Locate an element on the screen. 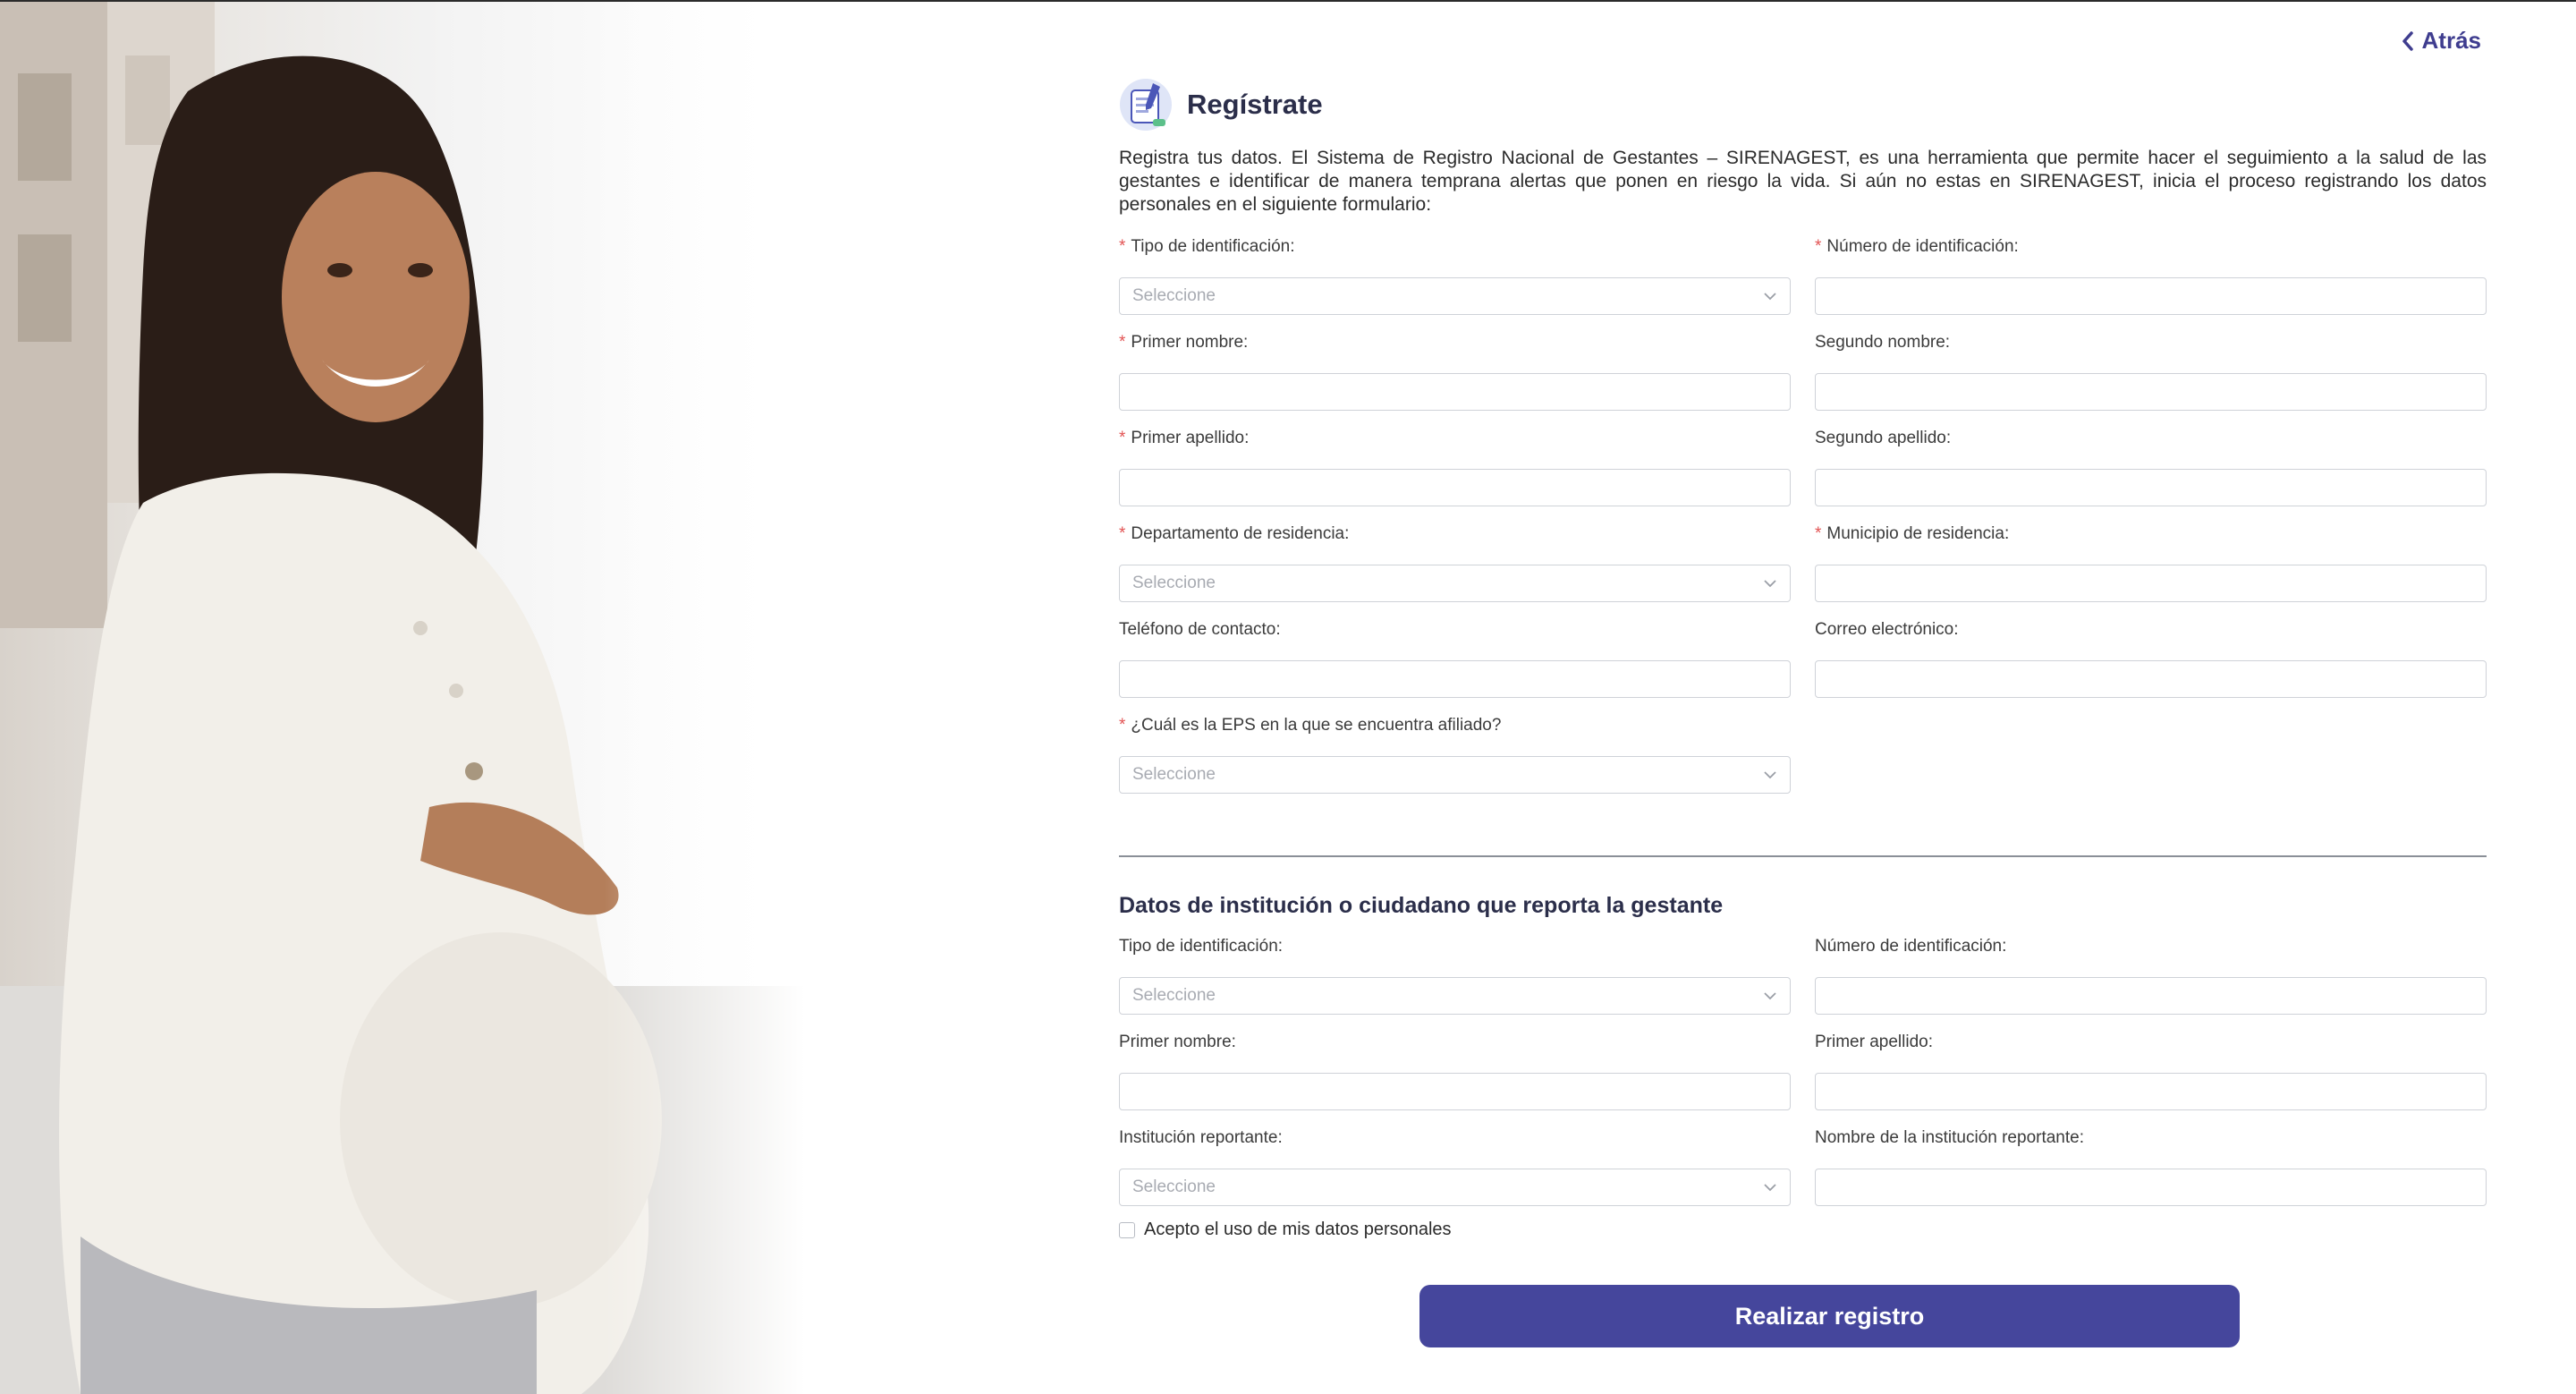  departamento-field: * Departamento de residencia: Seleccione is located at coordinates (1455, 571).